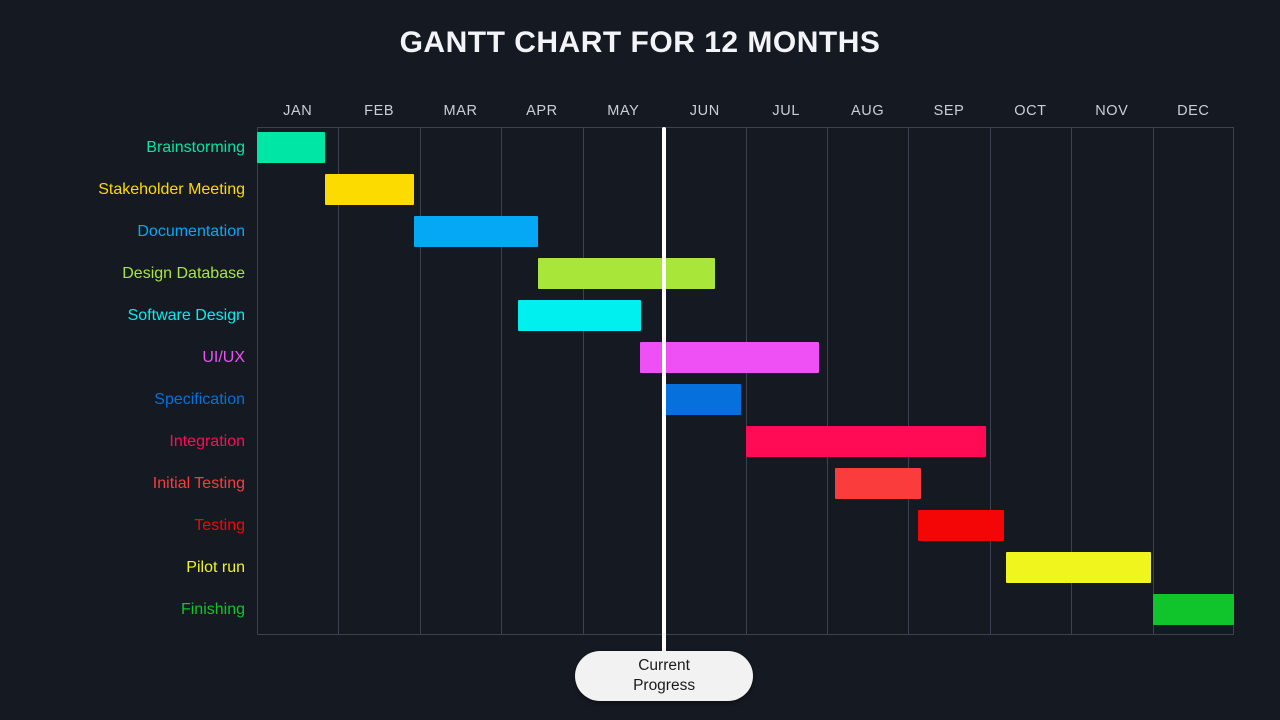 Image resolution: width=1280 pixels, height=720 pixels. Describe the element at coordinates (476, 231) in the screenshot. I see `gantt-bar-documentation` at that location.